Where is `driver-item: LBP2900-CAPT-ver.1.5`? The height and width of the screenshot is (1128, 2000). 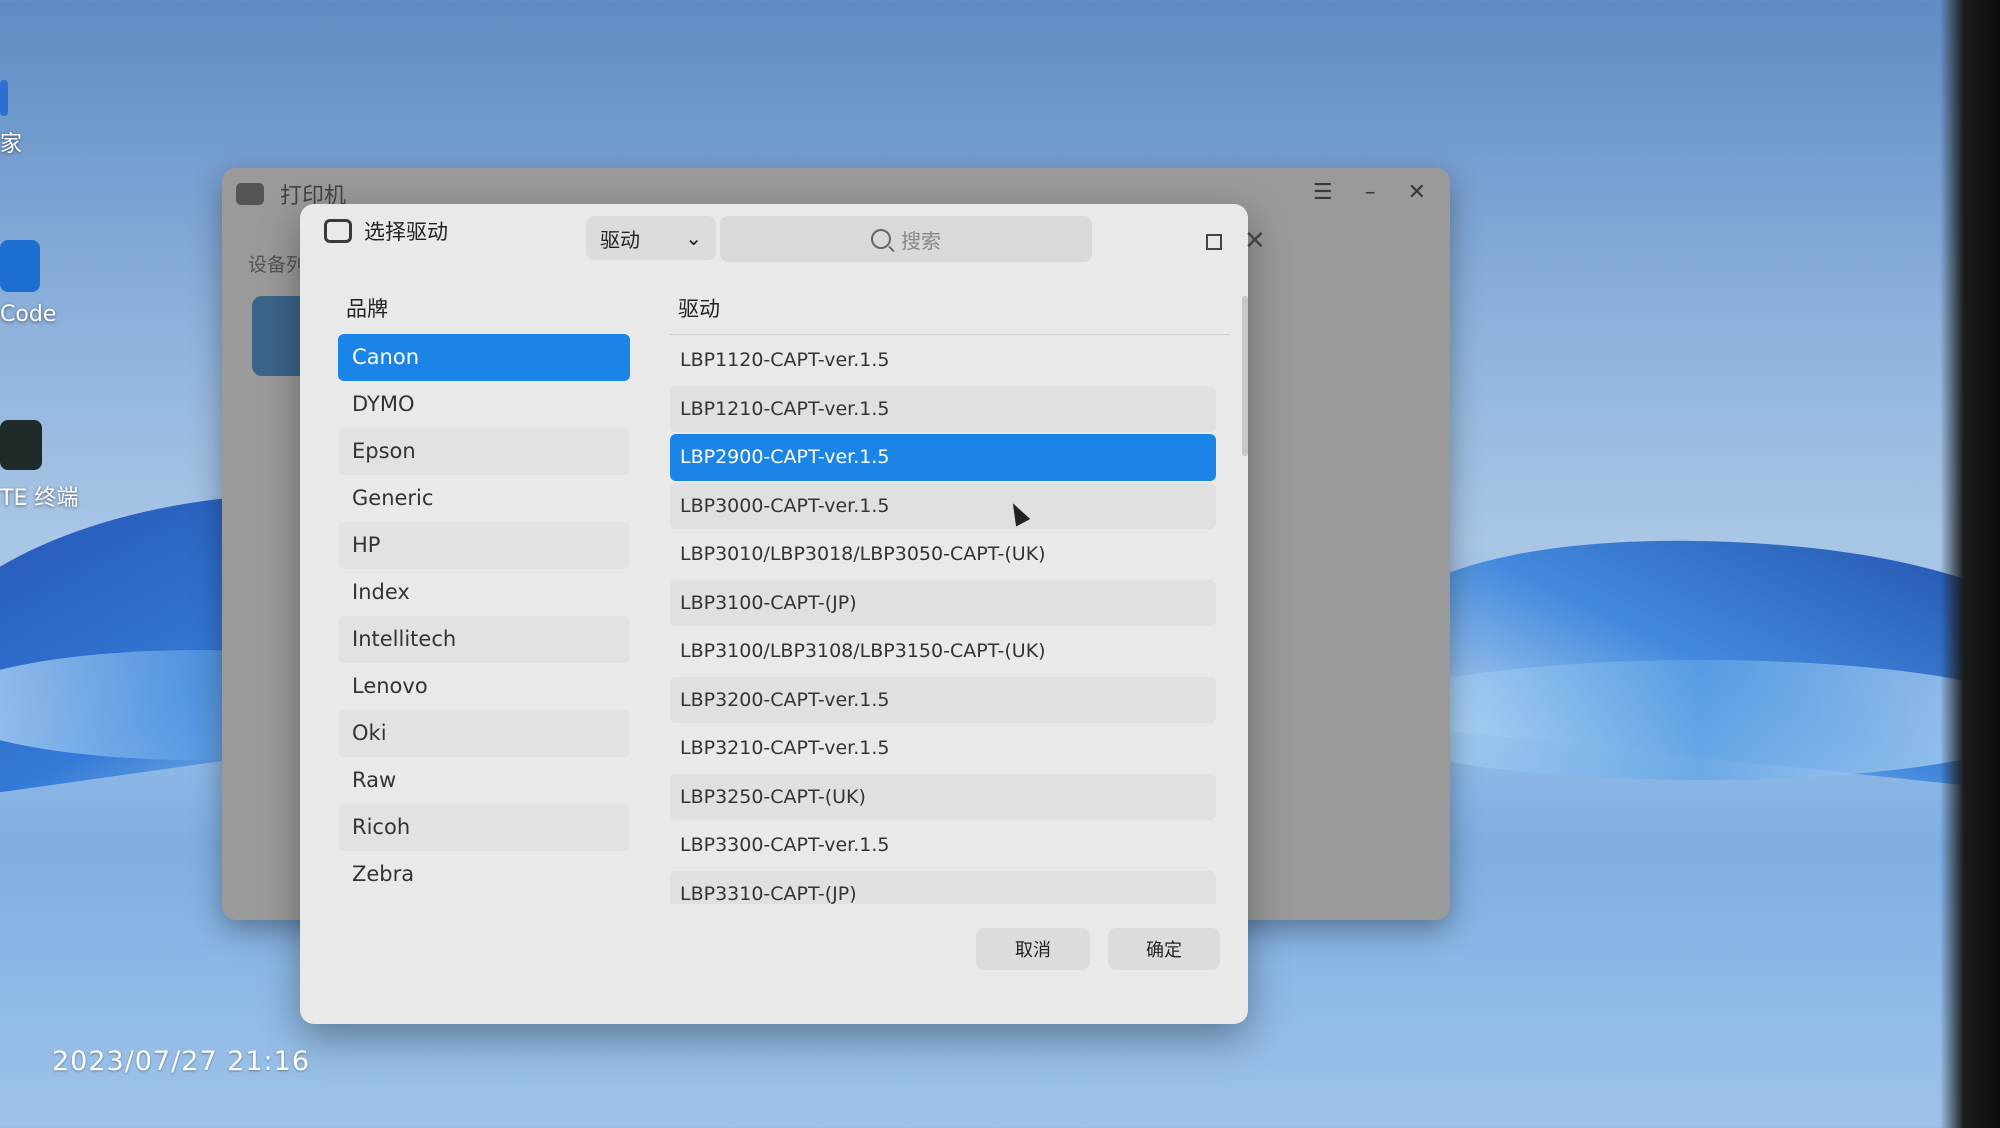
driver-item: LBP2900-CAPT-ver.1.5 is located at coordinates (943, 457).